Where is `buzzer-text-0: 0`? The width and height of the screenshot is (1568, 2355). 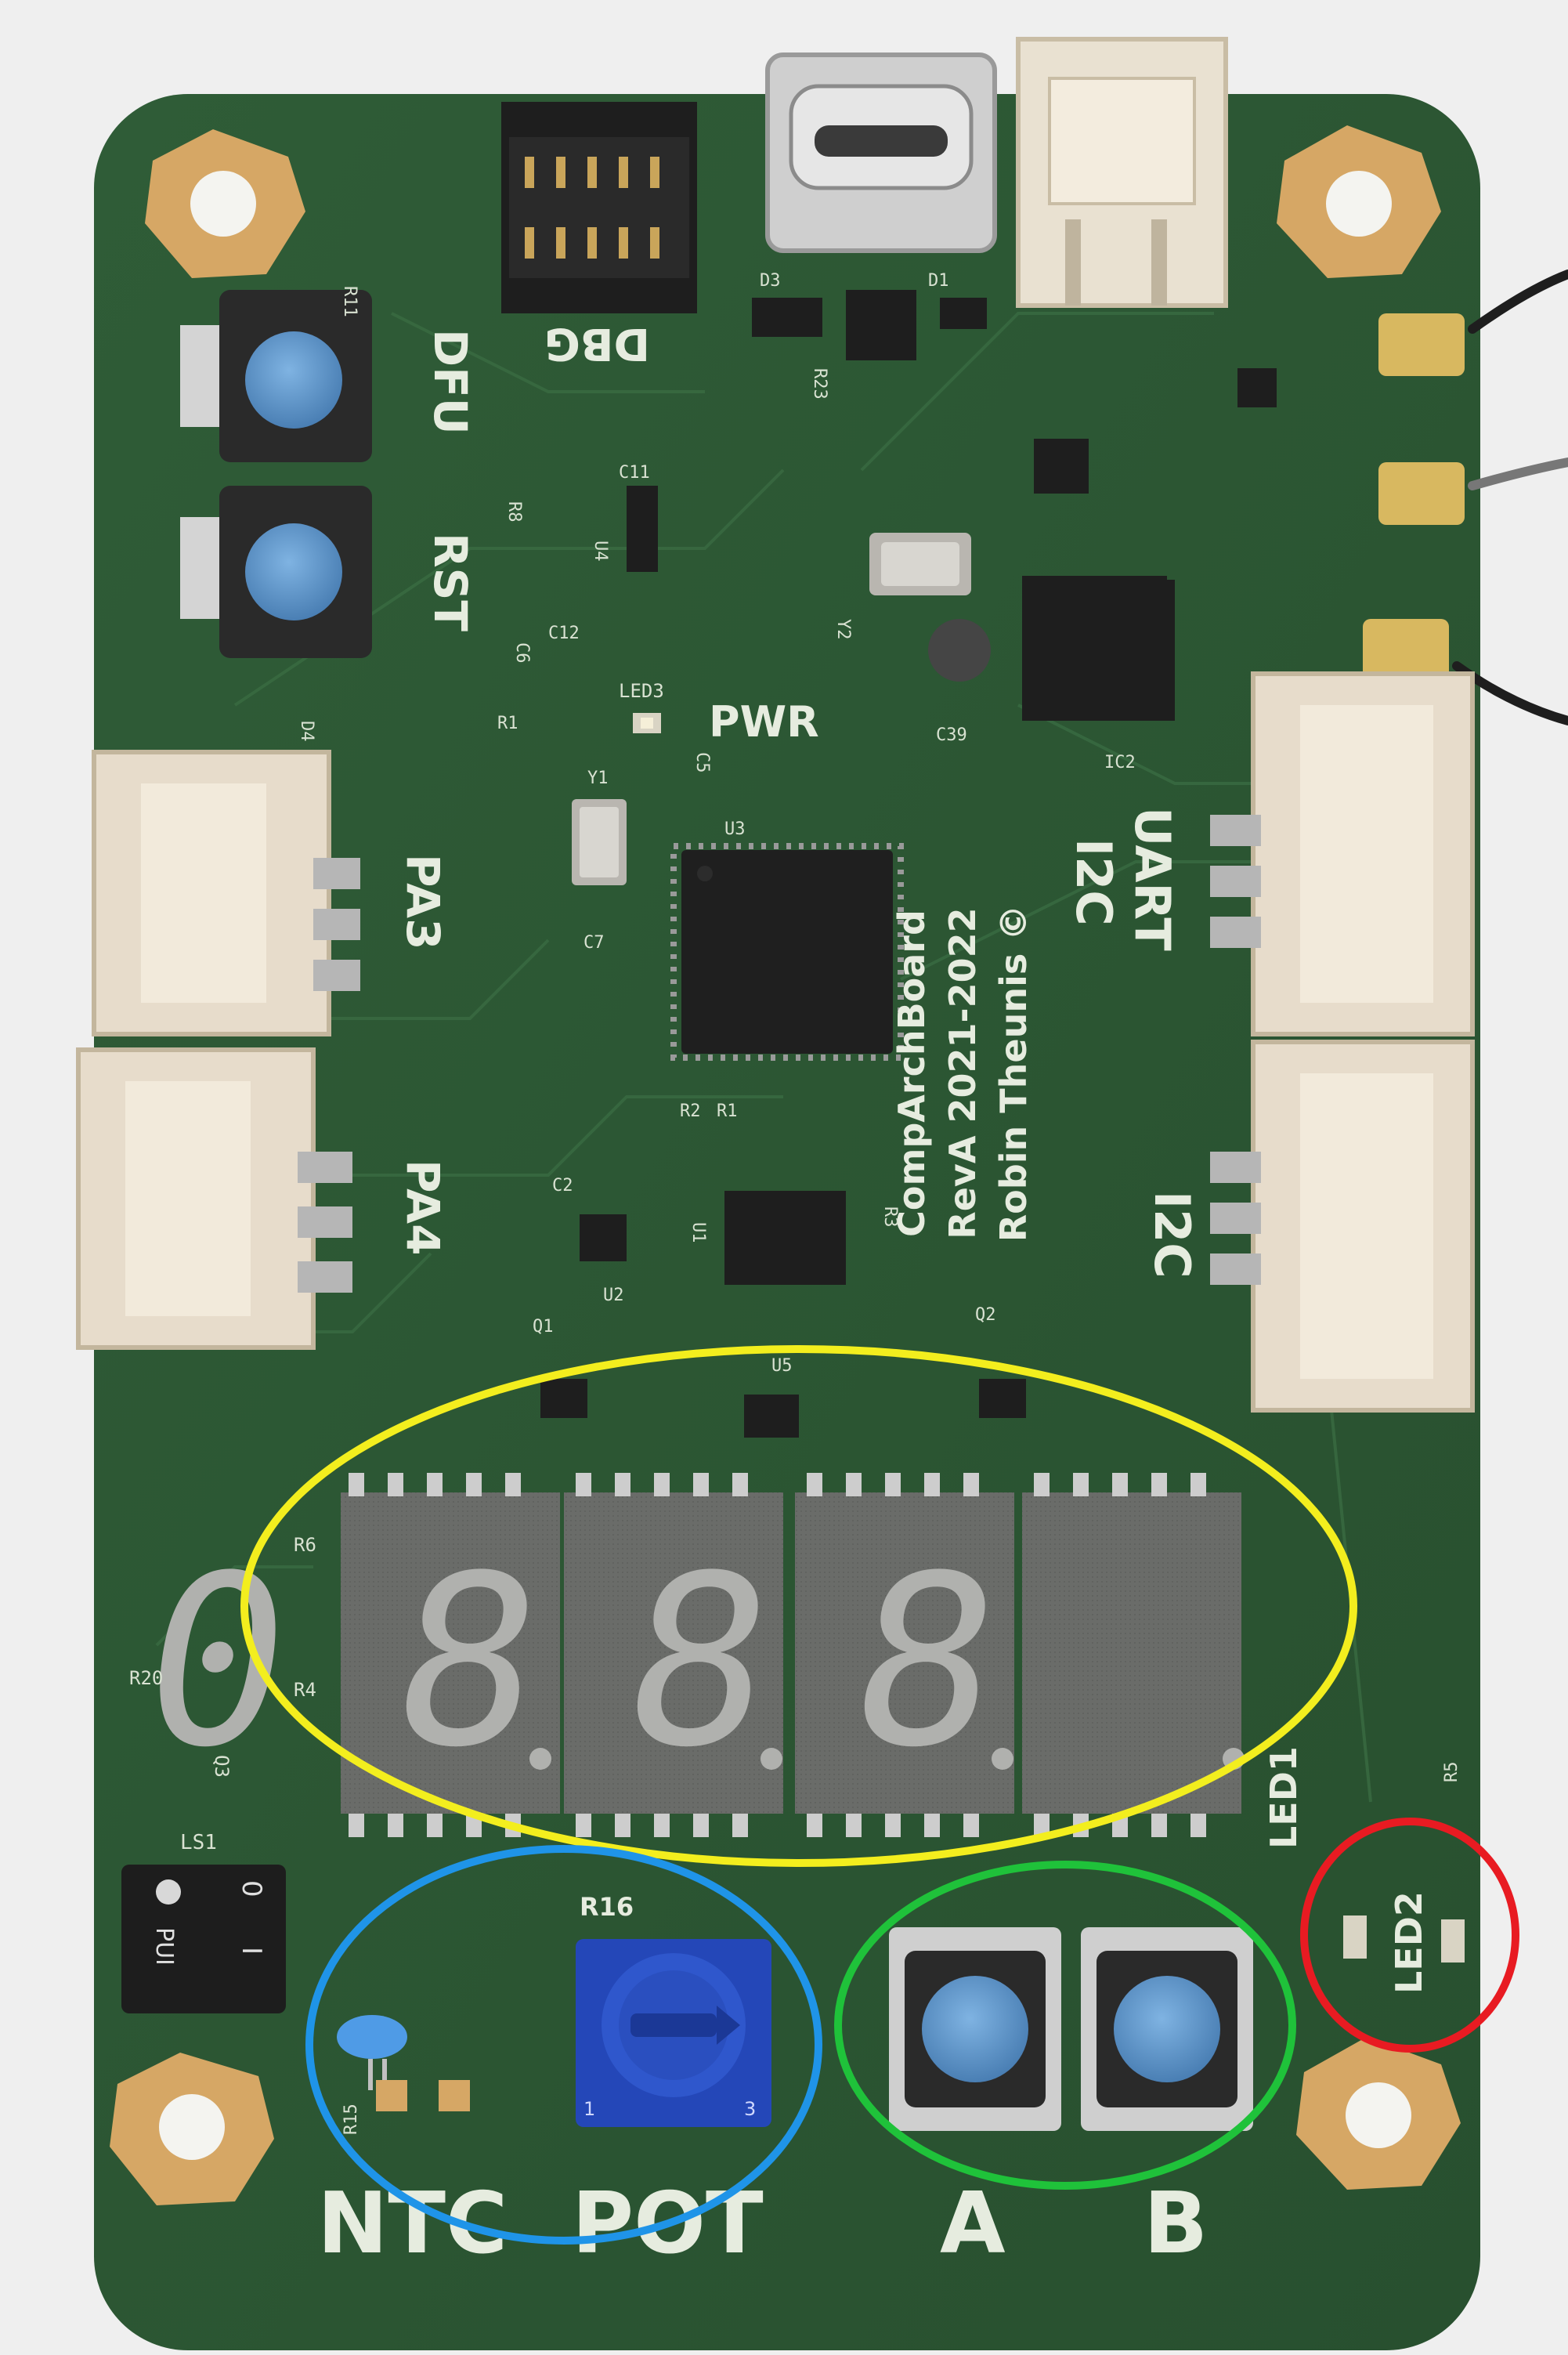
buzzer-text-0: 0 is located at coordinates (251, 1889).